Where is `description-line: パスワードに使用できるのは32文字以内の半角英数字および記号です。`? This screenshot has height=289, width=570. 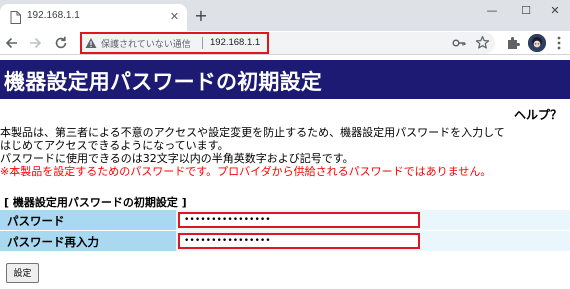 description-line: パスワードに使用できるのは32文字以内の半角英数字および記号です。 is located at coordinates (177, 158).